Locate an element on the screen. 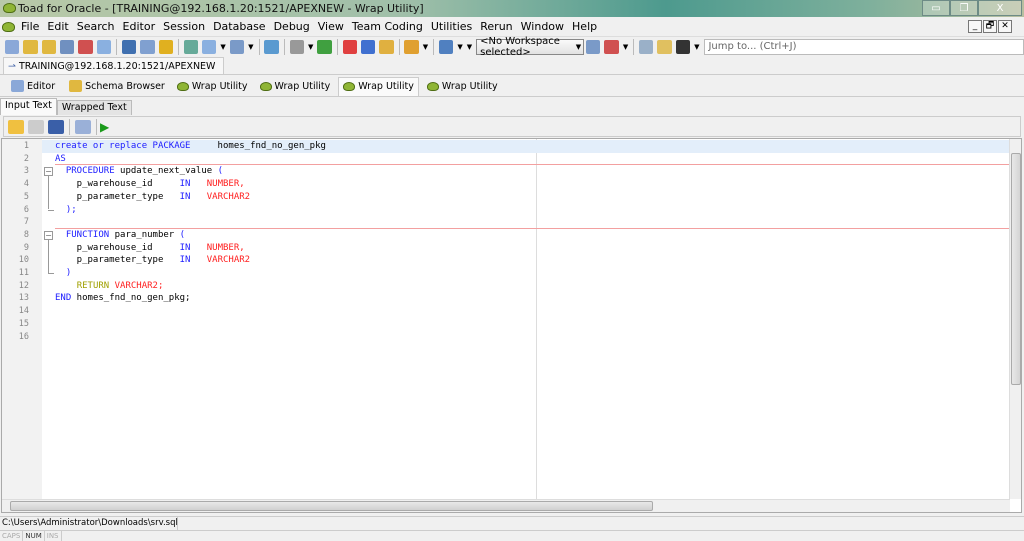 This screenshot has height=541, width=1024. tab-input-text: Input Text is located at coordinates (28, 106).